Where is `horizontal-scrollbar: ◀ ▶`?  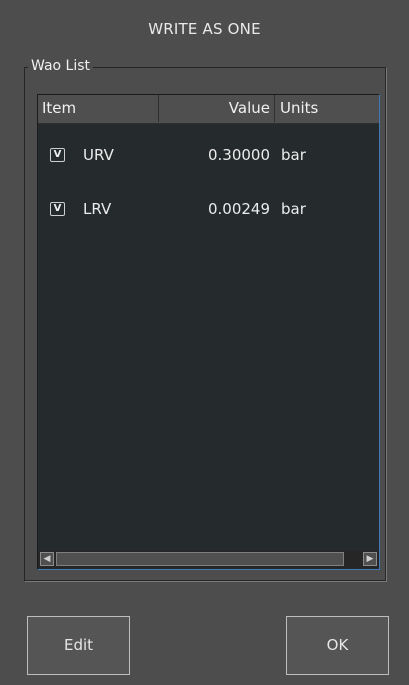
horizontal-scrollbar: ◀ ▶ is located at coordinates (208, 559).